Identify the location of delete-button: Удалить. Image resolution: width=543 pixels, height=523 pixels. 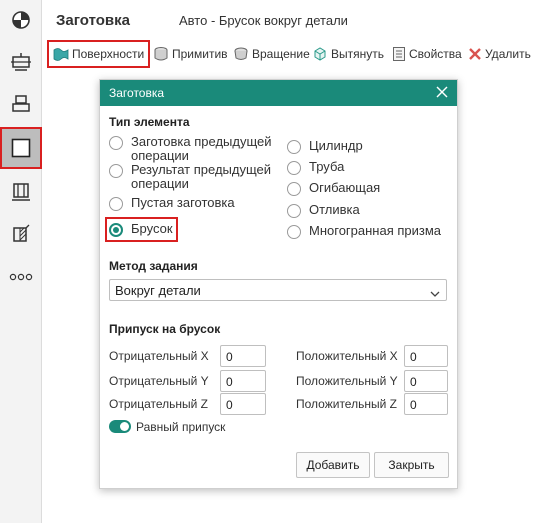
(499, 54).